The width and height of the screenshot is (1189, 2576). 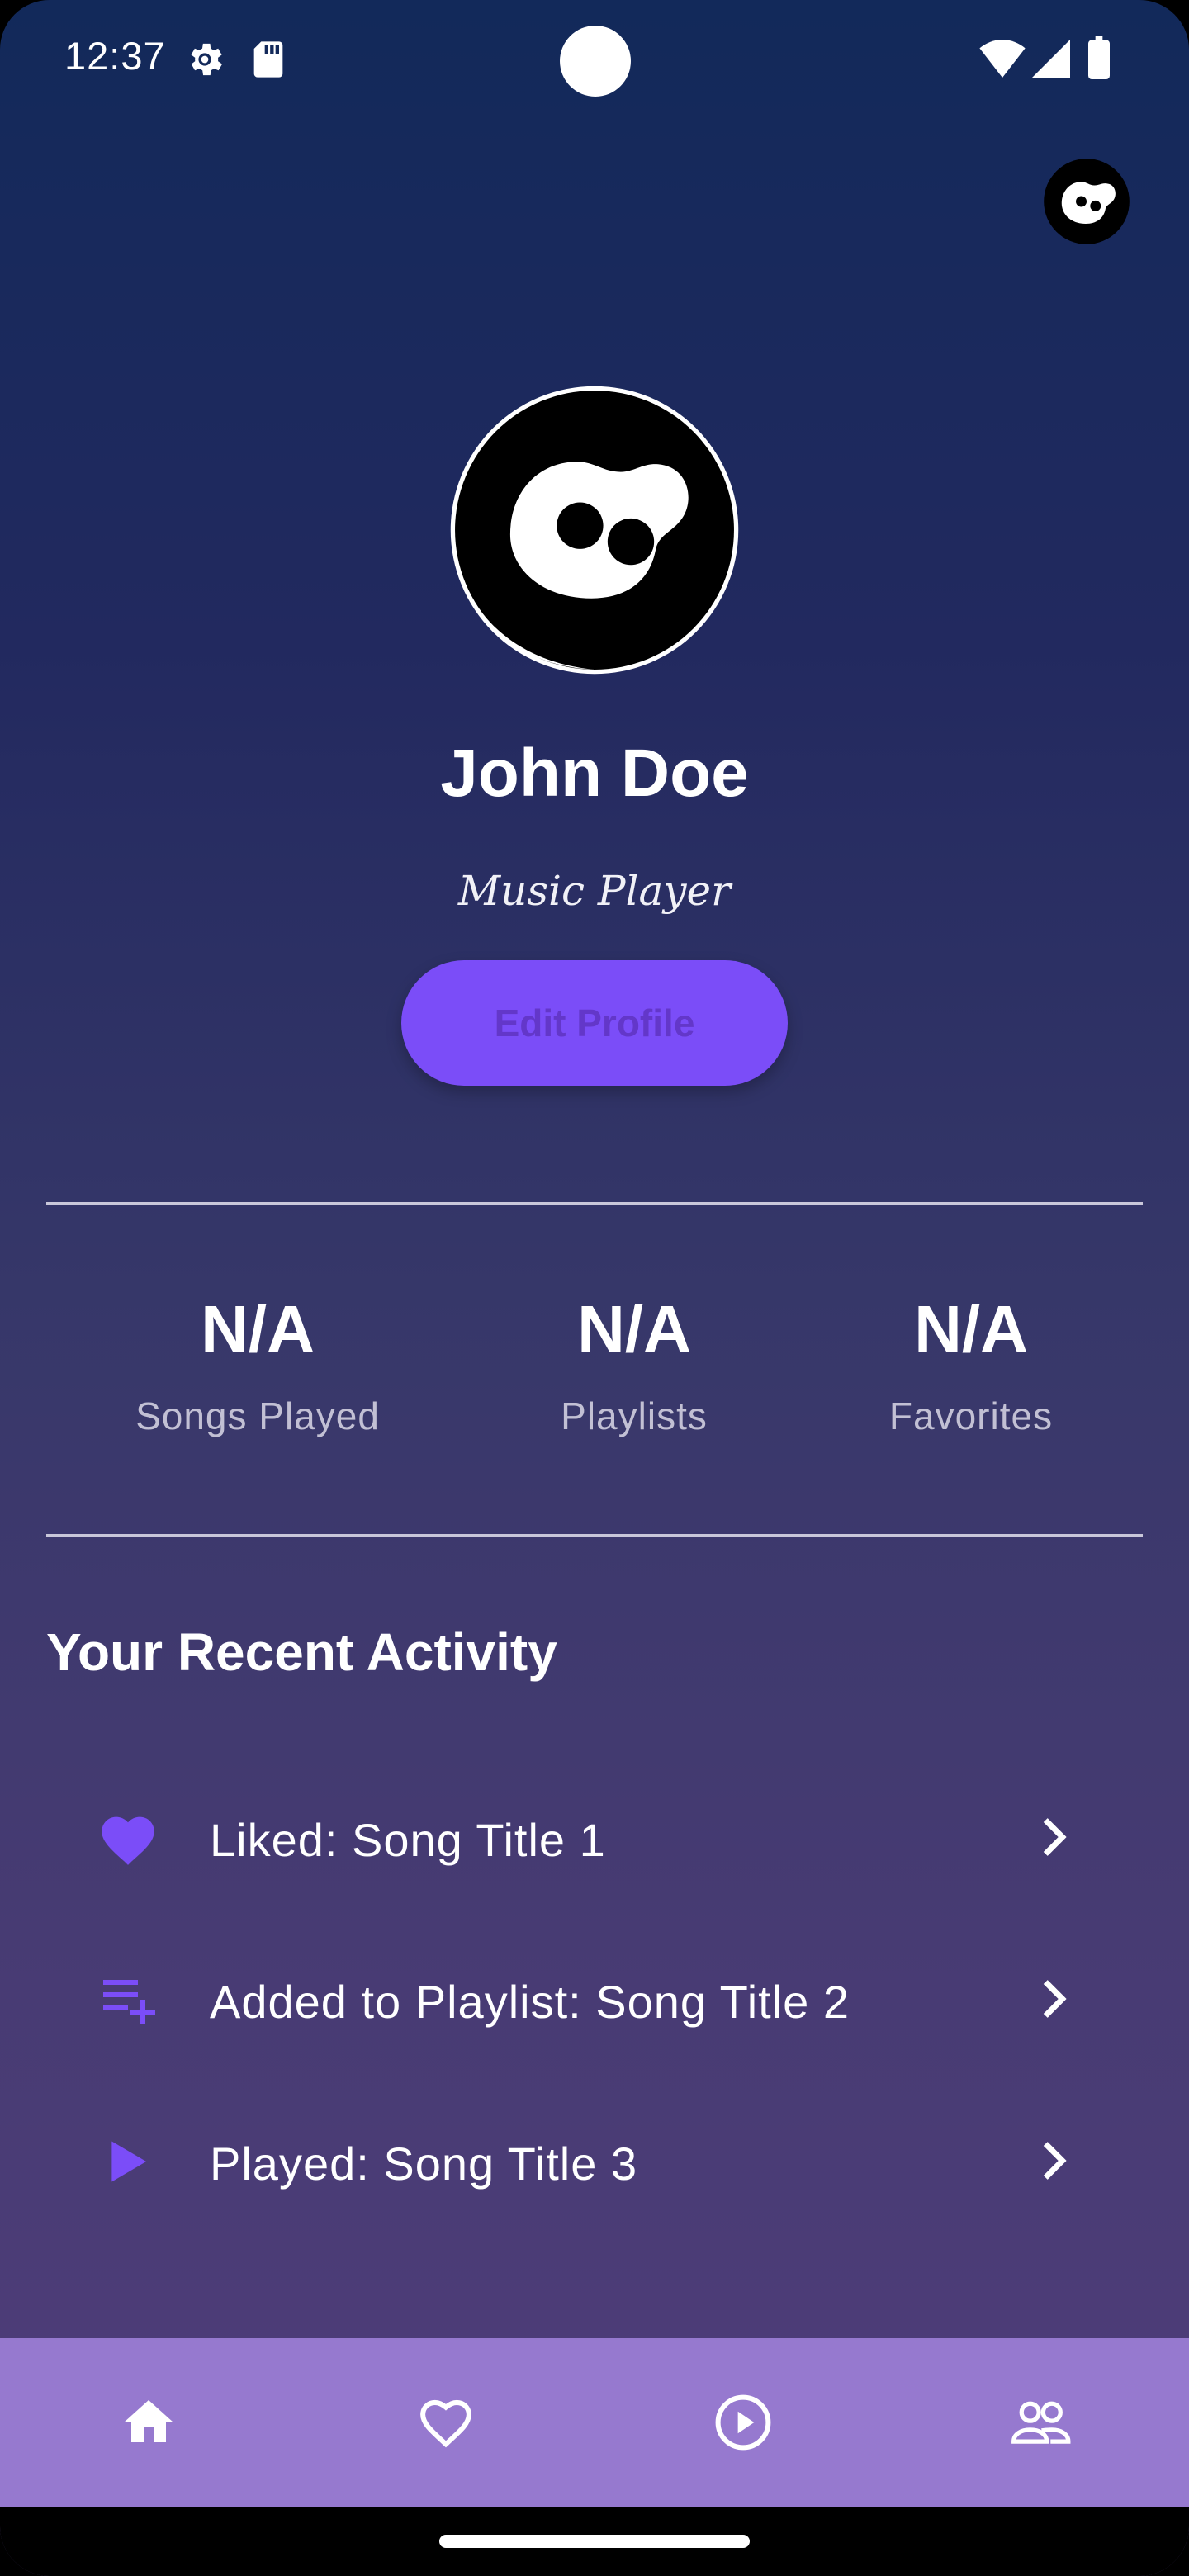 What do you see at coordinates (257, 1416) in the screenshot?
I see `stat-label: Songs Played` at bounding box center [257, 1416].